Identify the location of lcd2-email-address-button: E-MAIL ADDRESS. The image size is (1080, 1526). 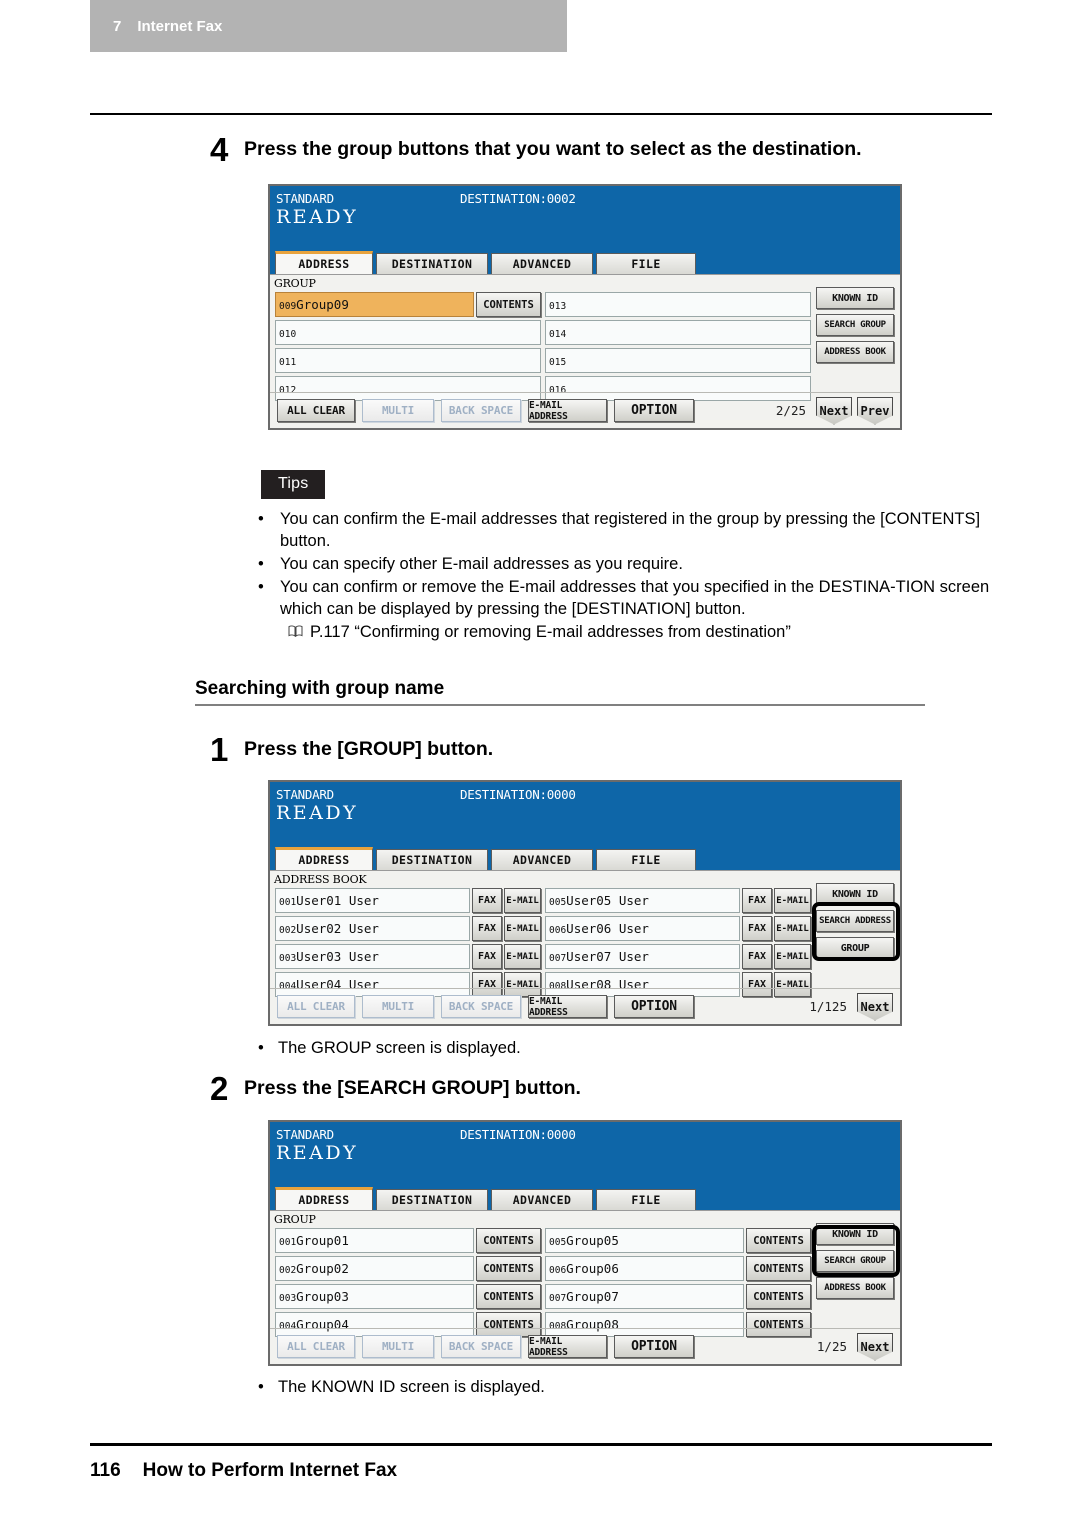
(567, 1006).